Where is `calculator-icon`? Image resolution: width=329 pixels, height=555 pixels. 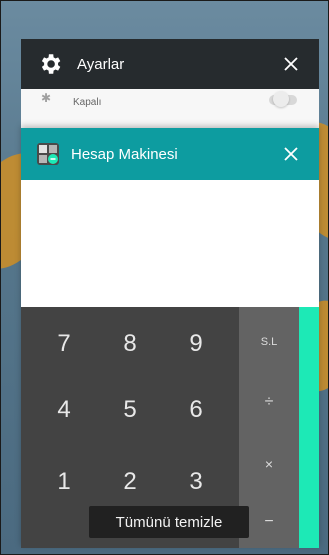
calculator-icon is located at coordinates (48, 154).